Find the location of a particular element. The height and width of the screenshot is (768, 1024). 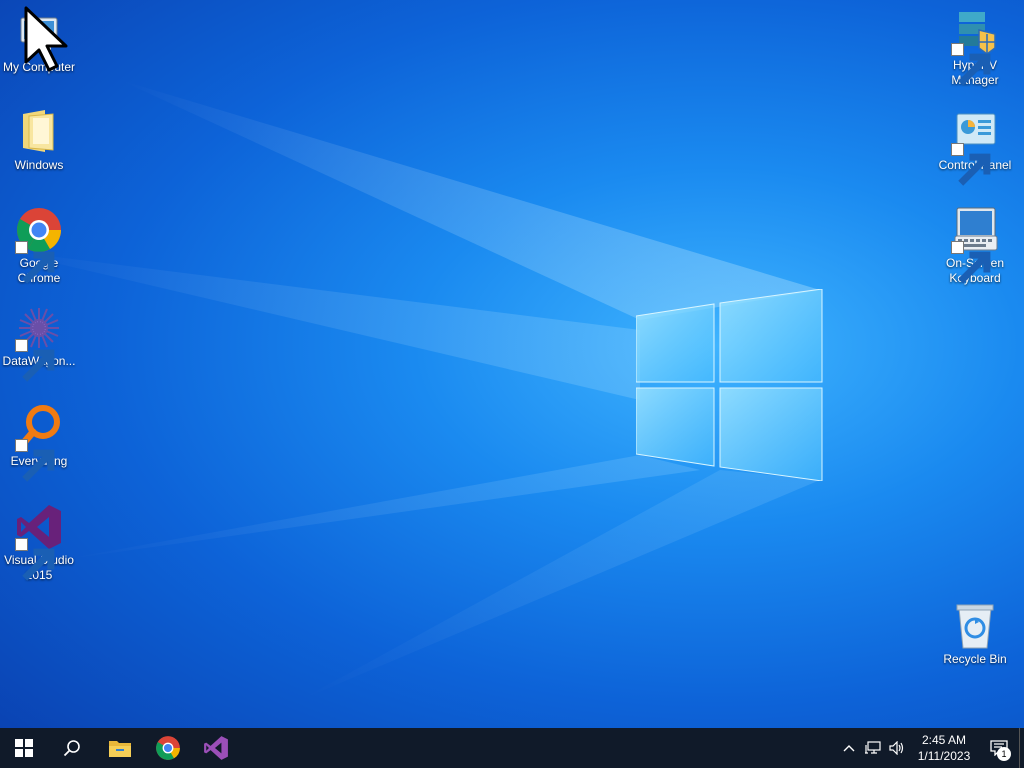

start-button is located at coordinates (24, 748).